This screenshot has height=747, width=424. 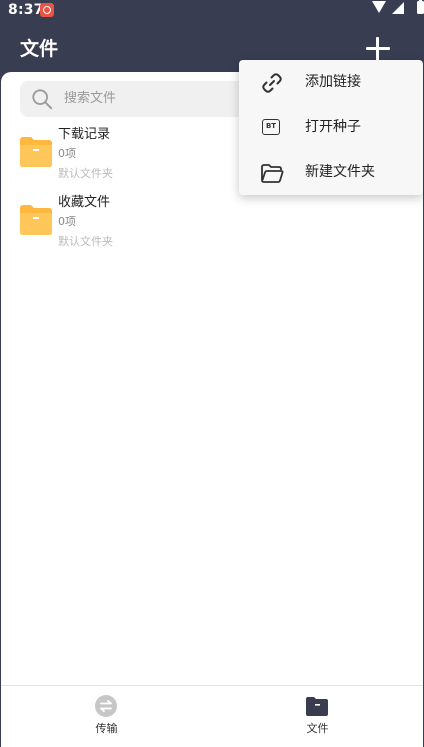 I want to click on popup-menu: 添加链接 BT 打开种子 新建文件夹, so click(x=331, y=127).